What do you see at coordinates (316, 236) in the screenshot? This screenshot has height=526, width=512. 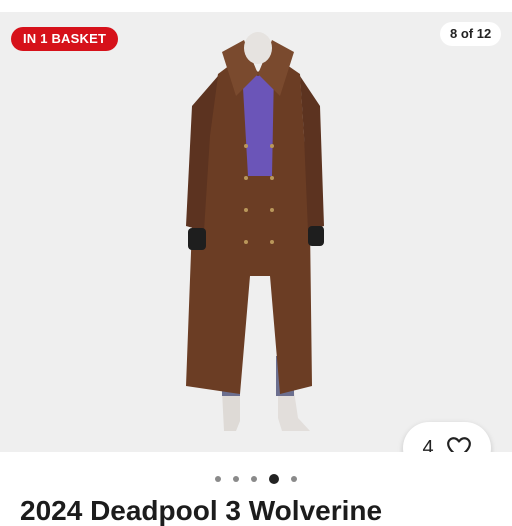 I see `right-glove` at bounding box center [316, 236].